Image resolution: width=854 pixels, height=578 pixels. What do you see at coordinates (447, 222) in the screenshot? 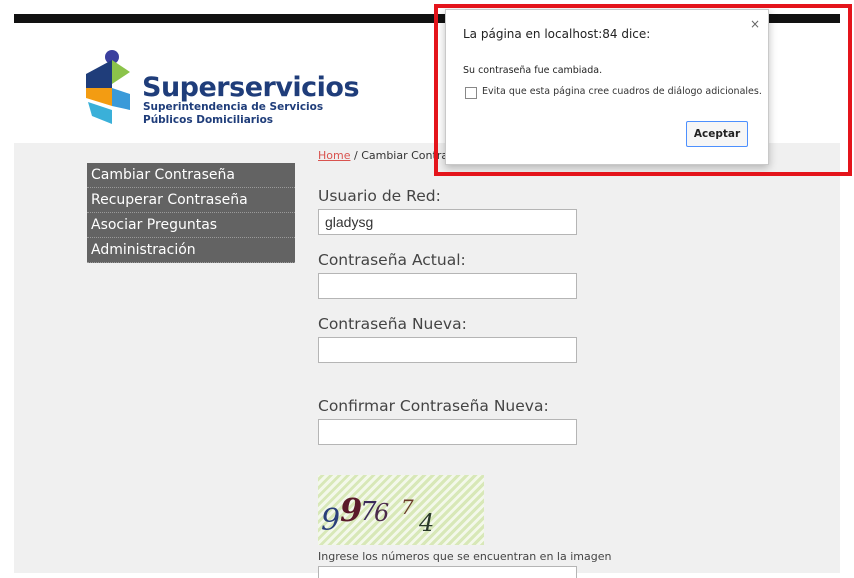
I see `username-input` at bounding box center [447, 222].